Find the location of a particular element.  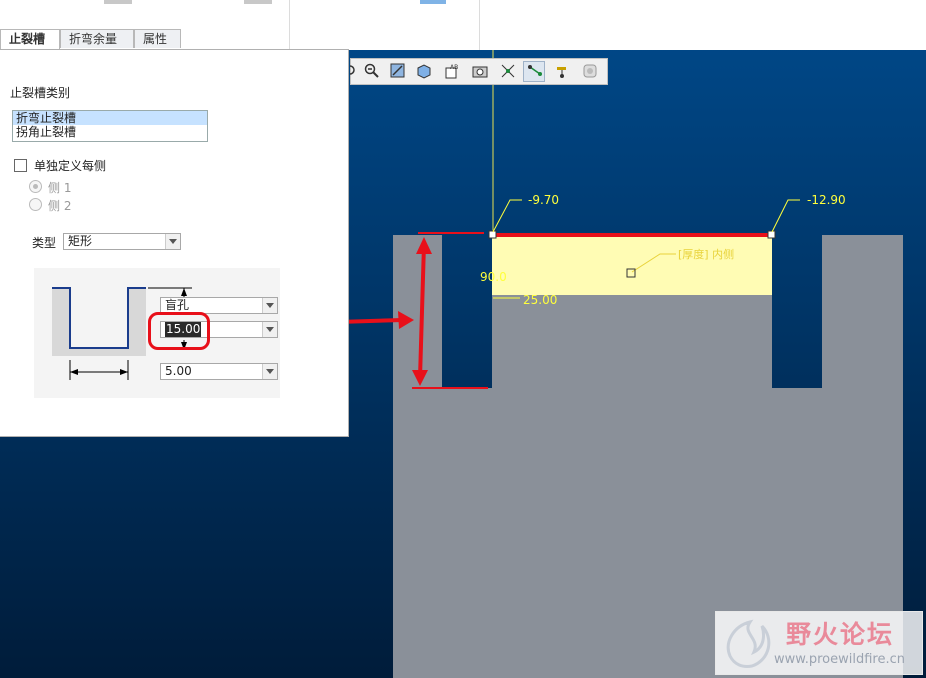

relief-type-label: 止裂槽类别 is located at coordinates (40, 93).